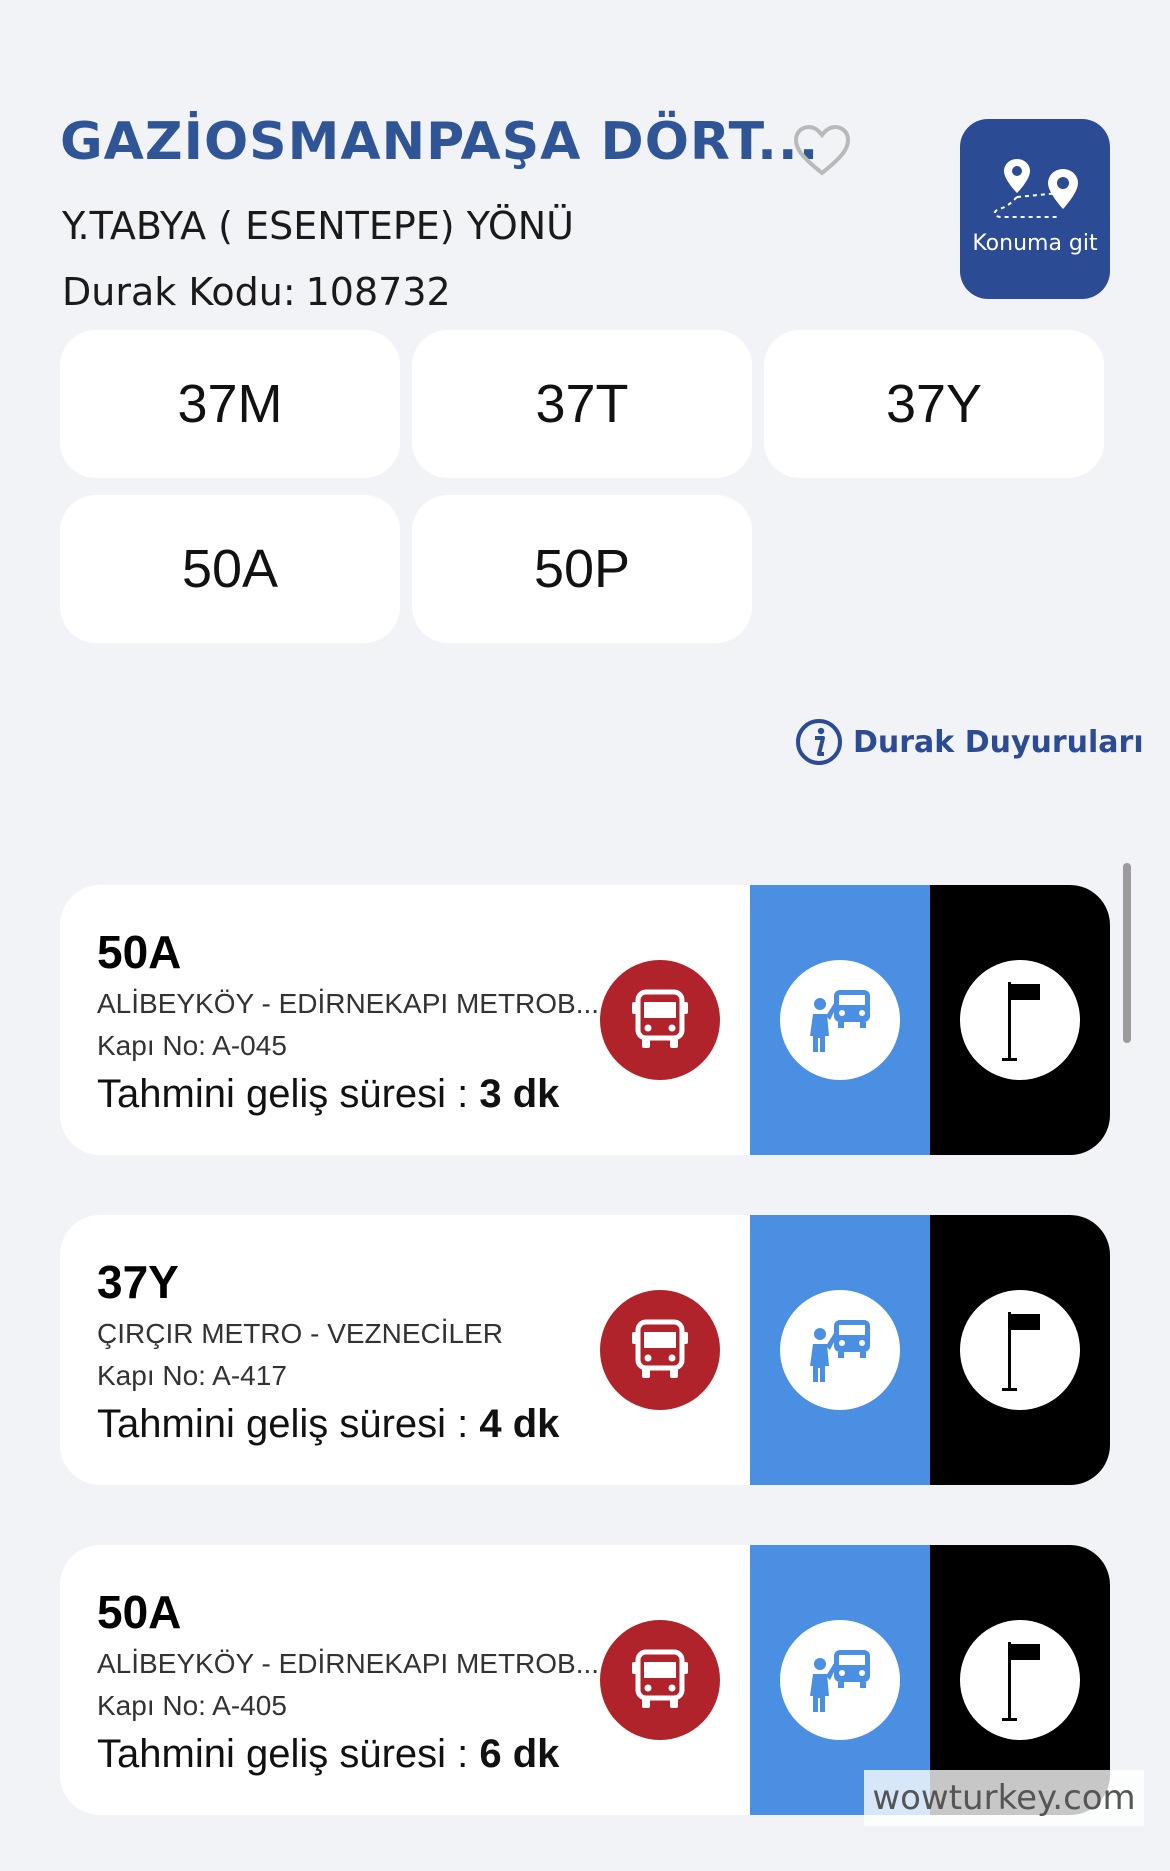  I want to click on go-to-location-label: Konuma git, so click(1035, 243).